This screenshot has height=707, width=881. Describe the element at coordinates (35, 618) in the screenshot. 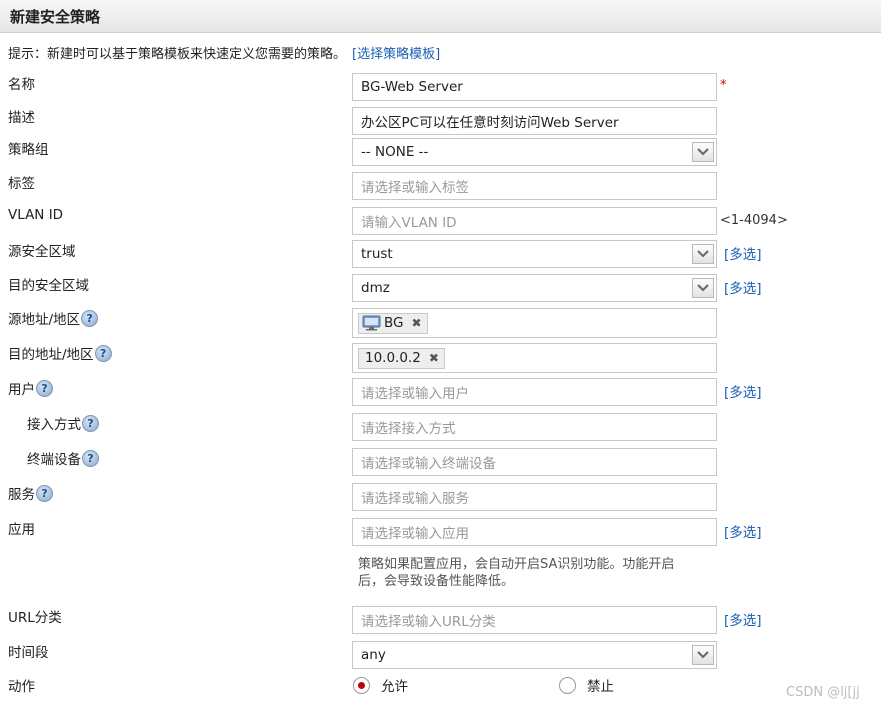

I see `url-category-label: URL分类` at that location.